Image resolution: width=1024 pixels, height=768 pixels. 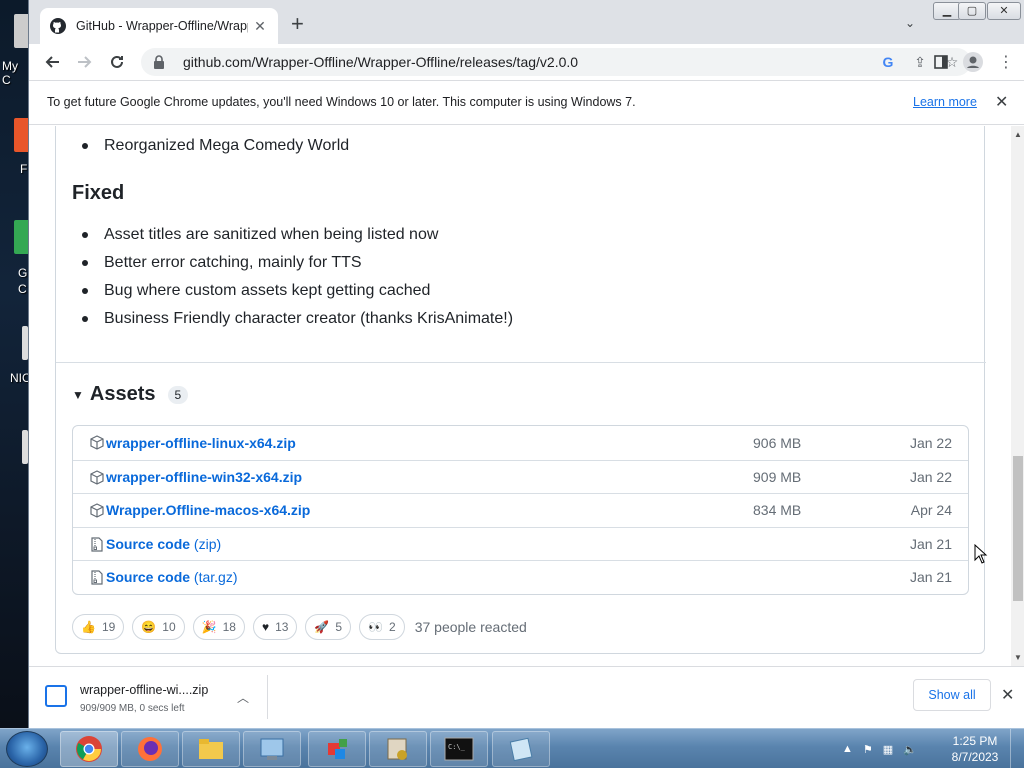 I want to click on reload-icon, so click(x=117, y=61).